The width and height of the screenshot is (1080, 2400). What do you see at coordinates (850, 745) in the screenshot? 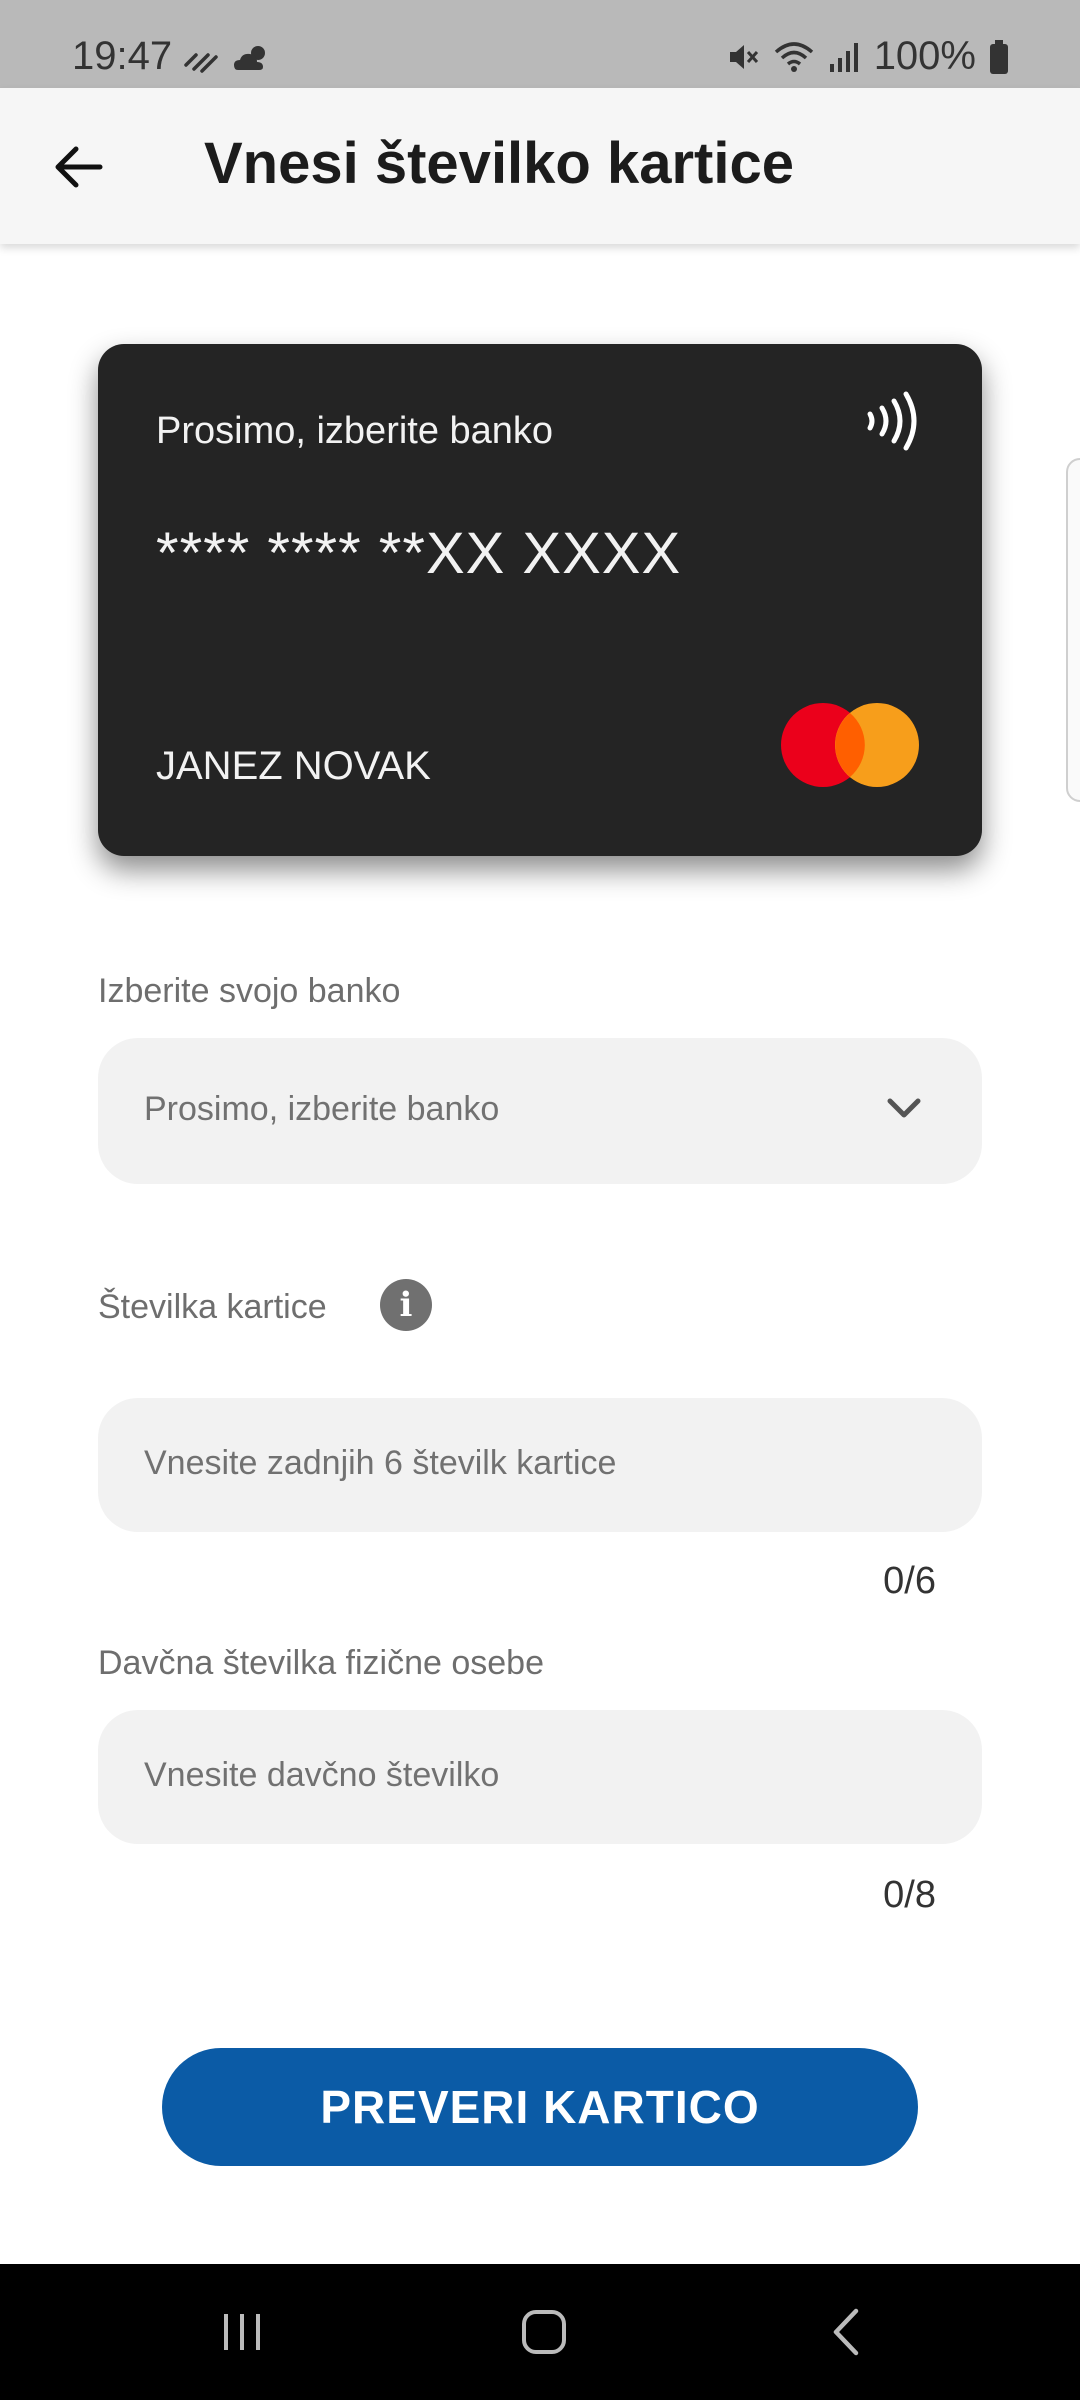
I see `mastercard-logo` at bounding box center [850, 745].